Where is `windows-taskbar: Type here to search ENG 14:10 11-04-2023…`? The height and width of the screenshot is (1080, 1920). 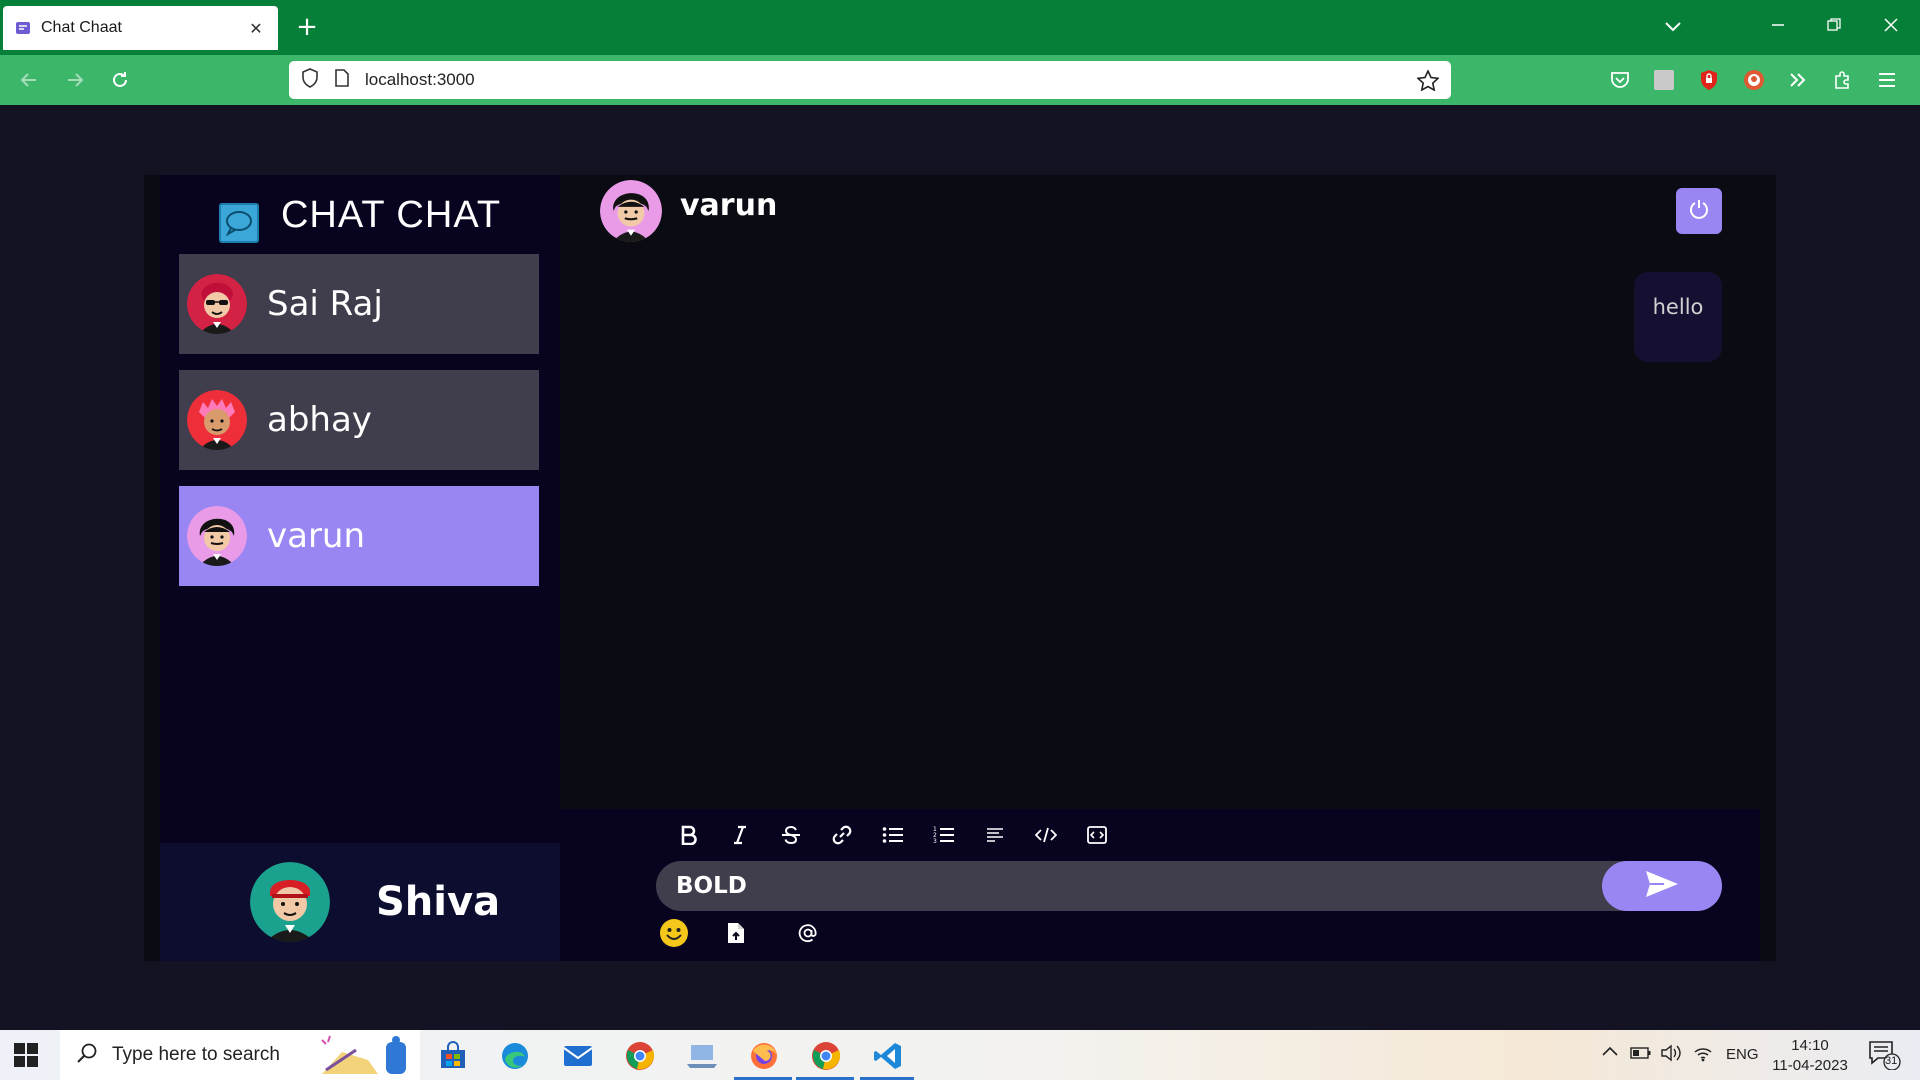 windows-taskbar: Type here to search ENG 14:10 11-04-2023… is located at coordinates (960, 1055).